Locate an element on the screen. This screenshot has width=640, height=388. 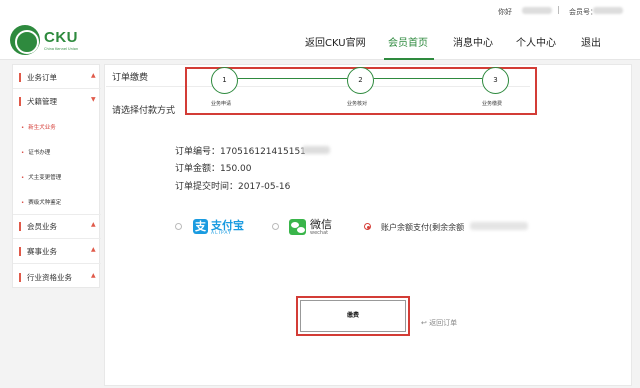
logo-subtitle: China Kennel Union is located at coordinates (61, 49).